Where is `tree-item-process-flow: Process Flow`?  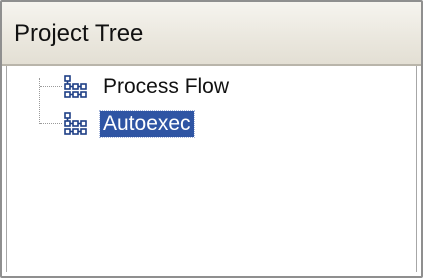
tree-item-process-flow: Process Flow is located at coordinates (146, 87).